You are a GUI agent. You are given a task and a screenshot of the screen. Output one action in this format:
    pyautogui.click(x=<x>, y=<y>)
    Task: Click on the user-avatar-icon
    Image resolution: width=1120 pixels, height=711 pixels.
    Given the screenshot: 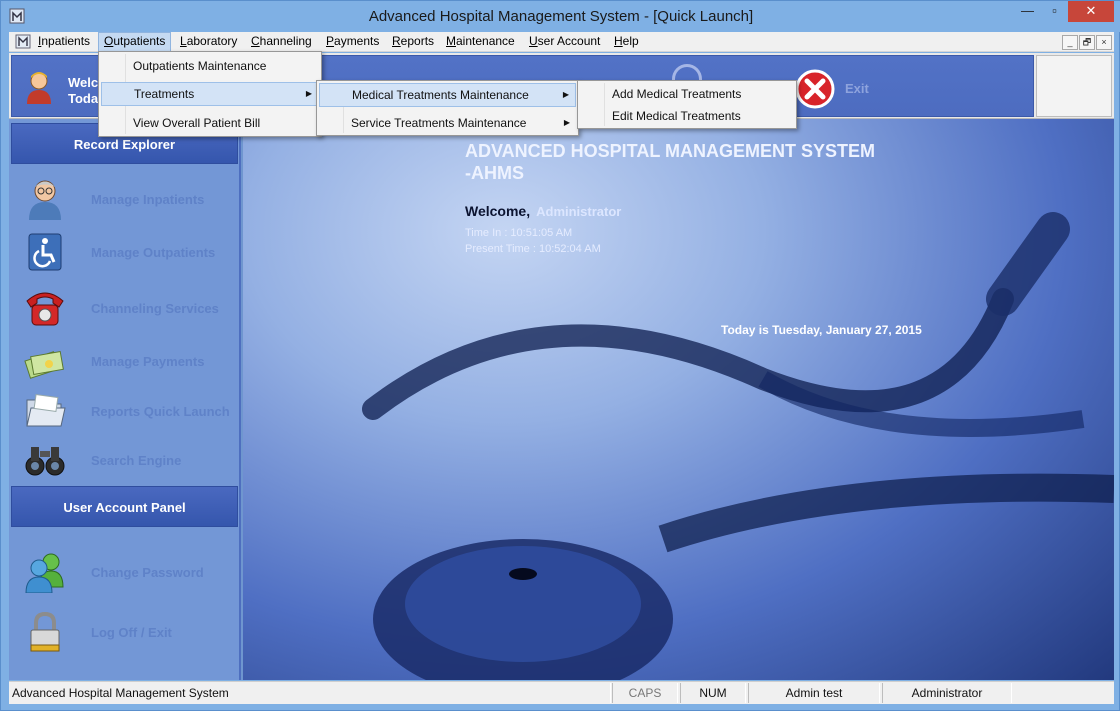 What is the action you would take?
    pyautogui.click(x=39, y=88)
    